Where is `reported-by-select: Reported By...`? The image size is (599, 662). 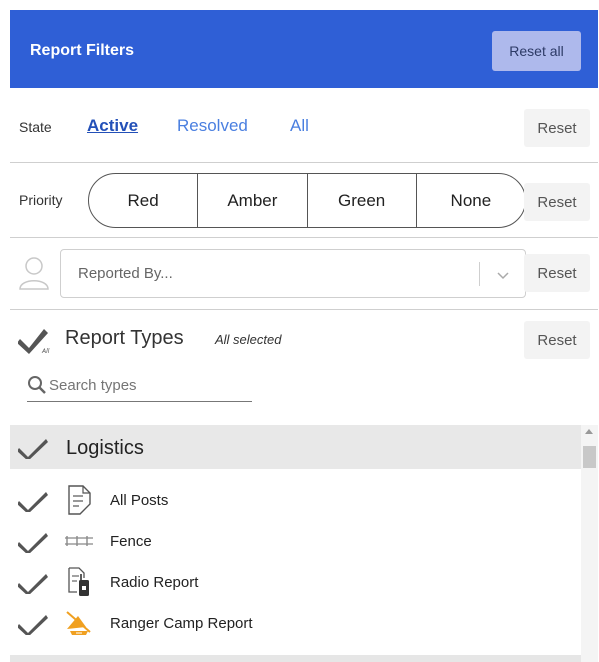 reported-by-select: Reported By... is located at coordinates (293, 273).